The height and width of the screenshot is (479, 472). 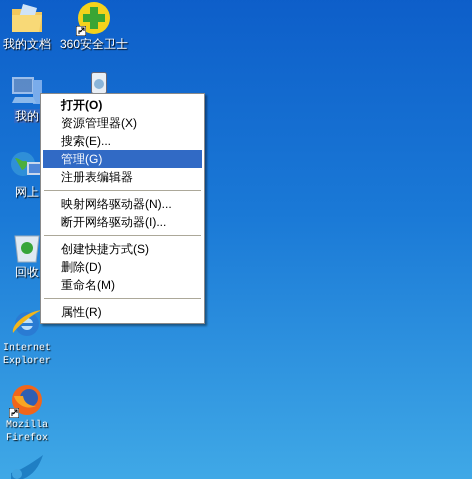 What do you see at coordinates (94, 44) in the screenshot?
I see `icon-label: 360安全卫士` at bounding box center [94, 44].